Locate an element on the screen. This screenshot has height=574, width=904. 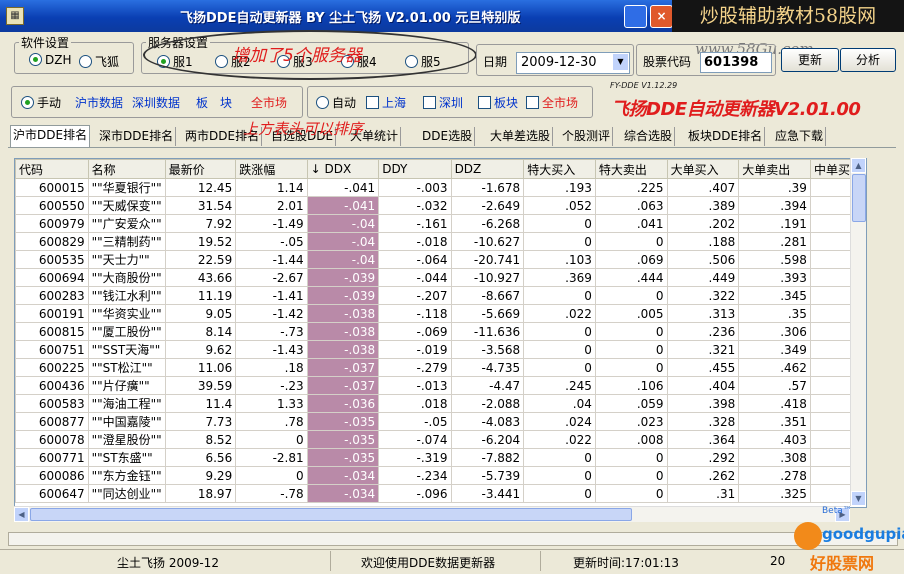
table-cell: ""天威保变"" is located at coordinates (126, 205).